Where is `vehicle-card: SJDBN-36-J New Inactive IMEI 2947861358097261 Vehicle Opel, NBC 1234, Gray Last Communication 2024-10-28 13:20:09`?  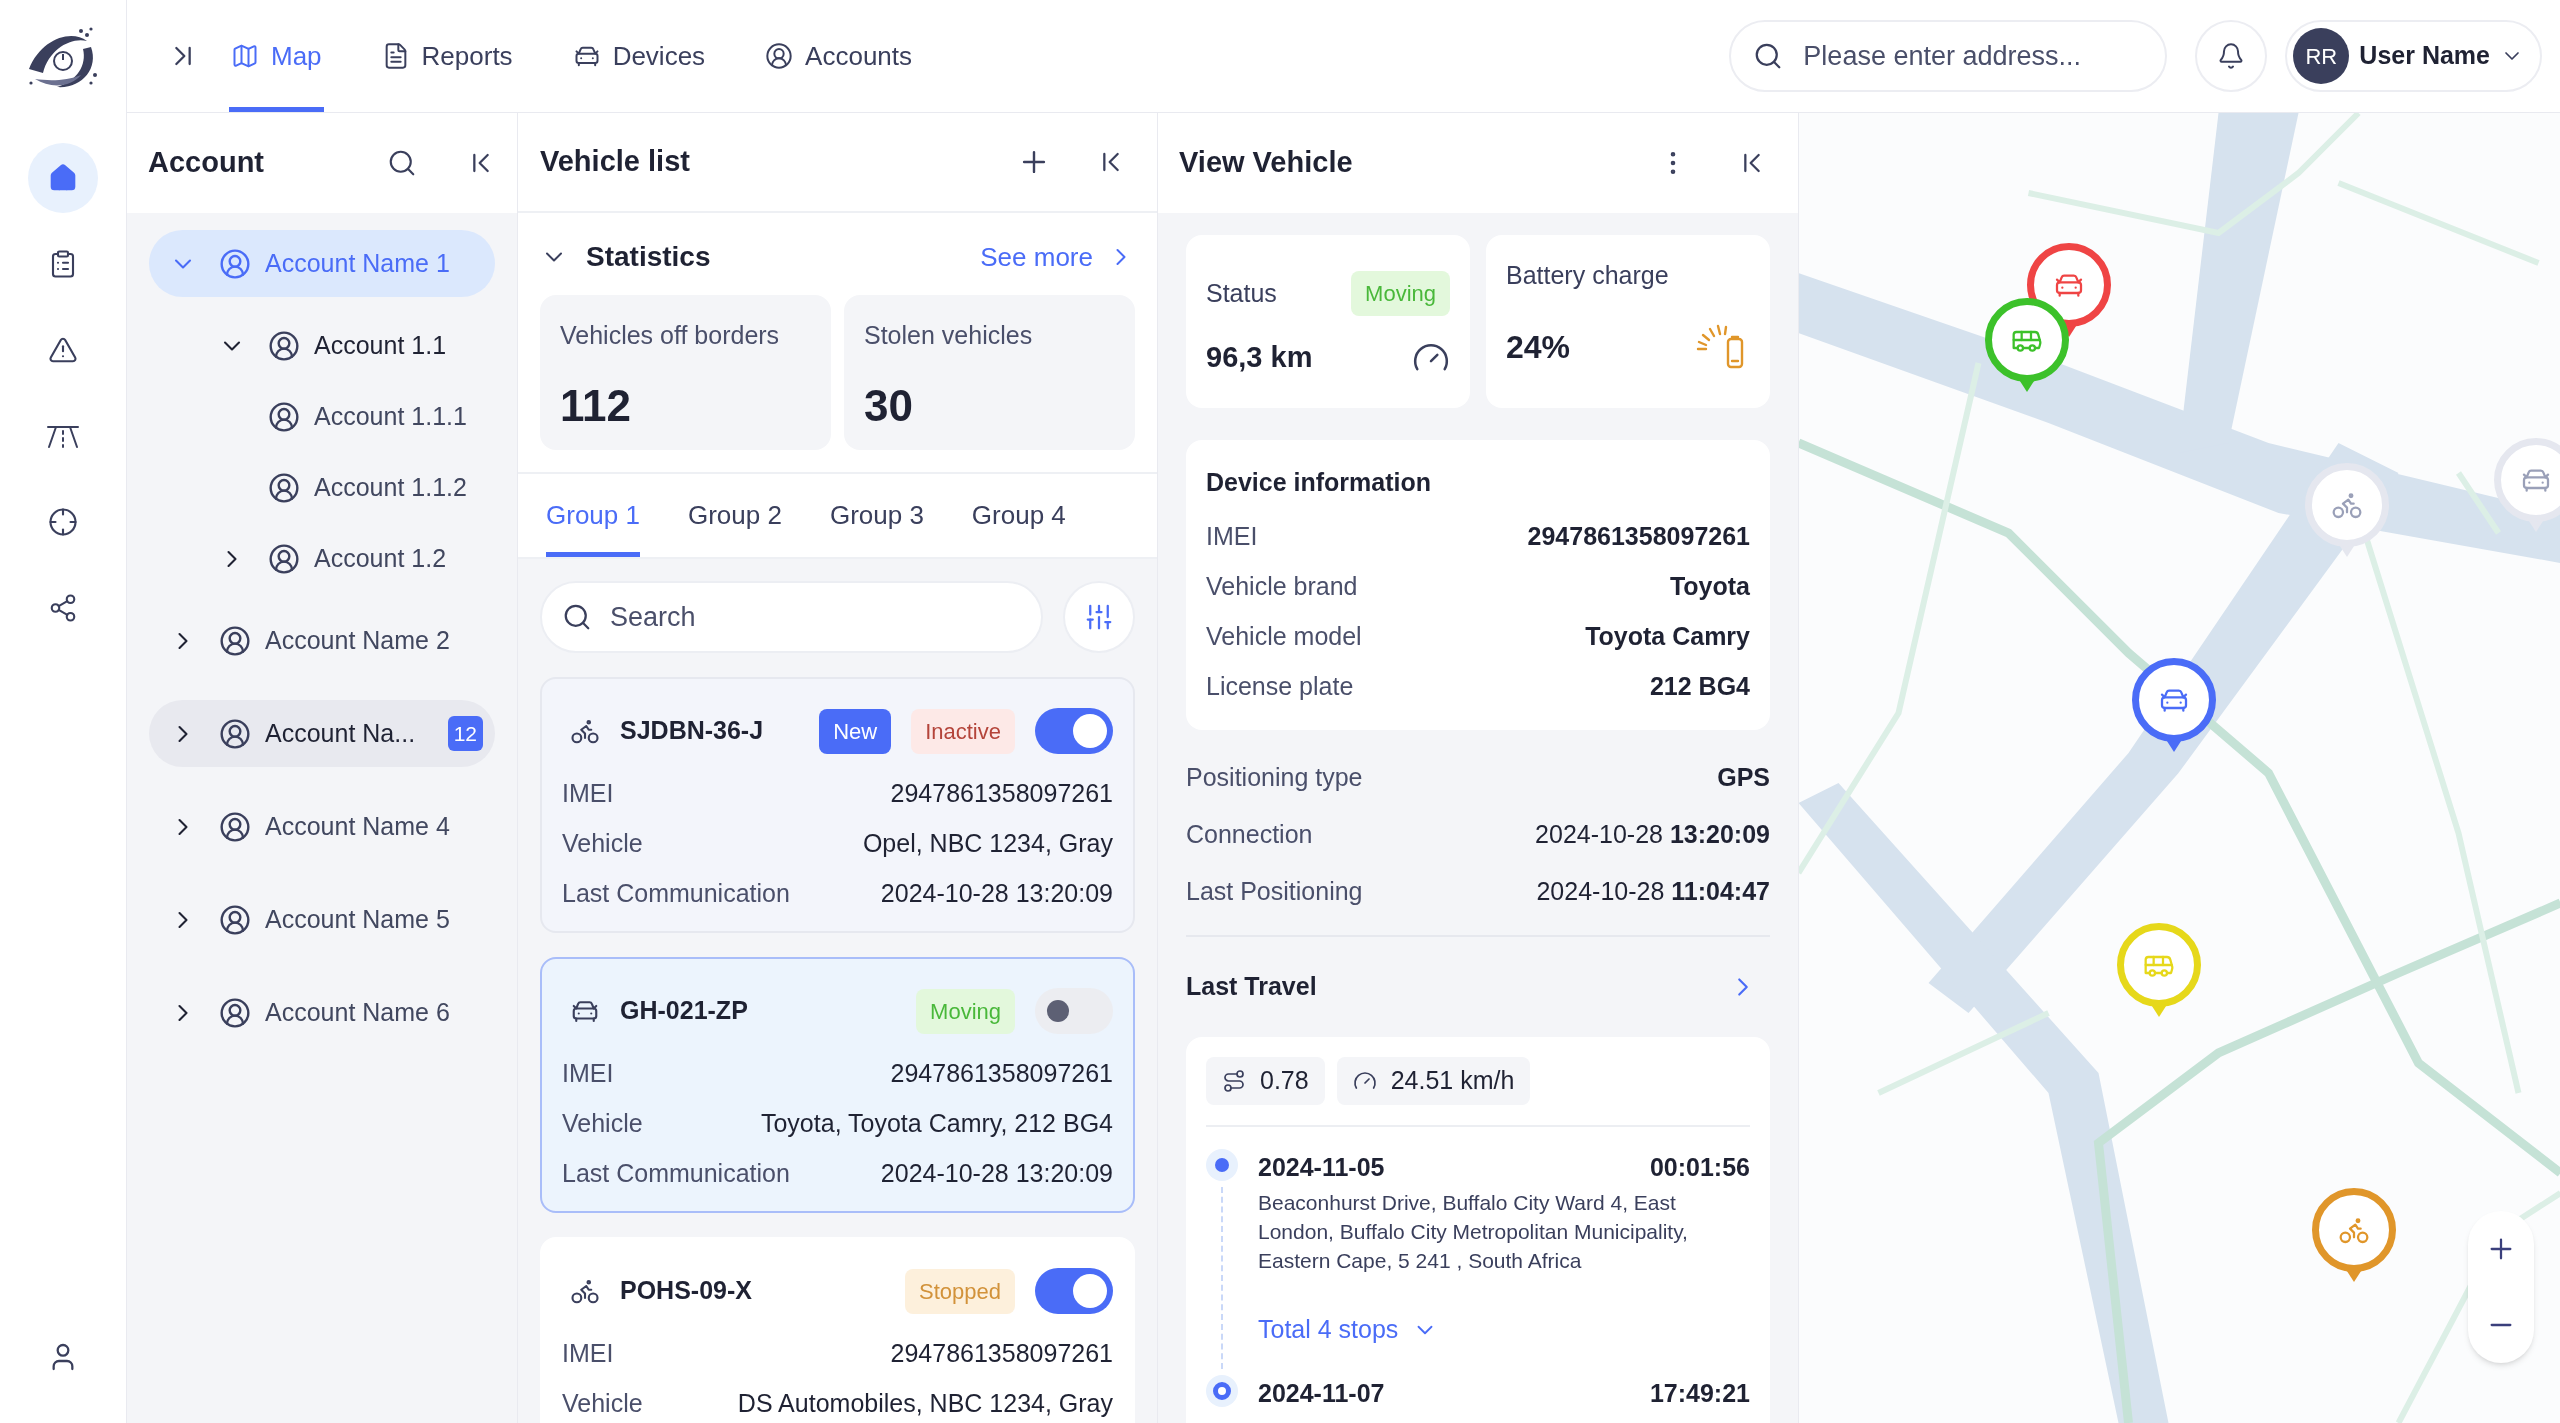 vehicle-card: SJDBN-36-J New Inactive IMEI 2947861358097261 Vehicle Opel, NBC 1234, Gray Last Communication 2024-10-28 13:20:09 is located at coordinates (837, 805).